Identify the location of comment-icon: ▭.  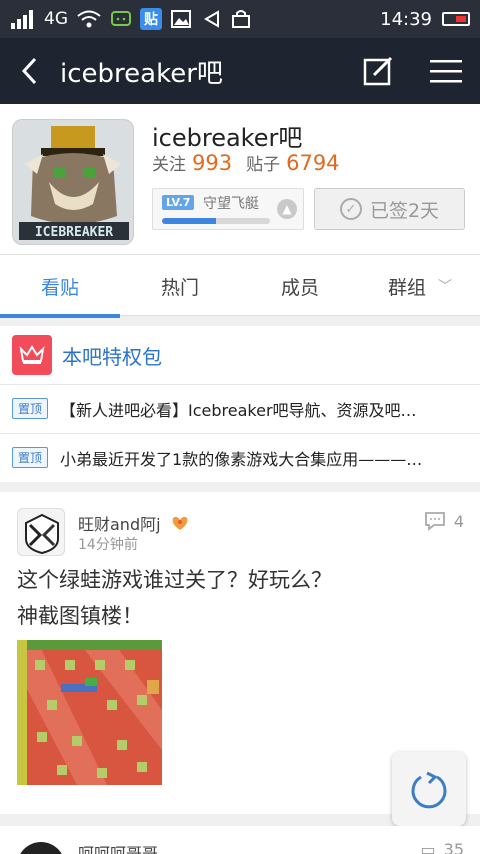
(428, 847).